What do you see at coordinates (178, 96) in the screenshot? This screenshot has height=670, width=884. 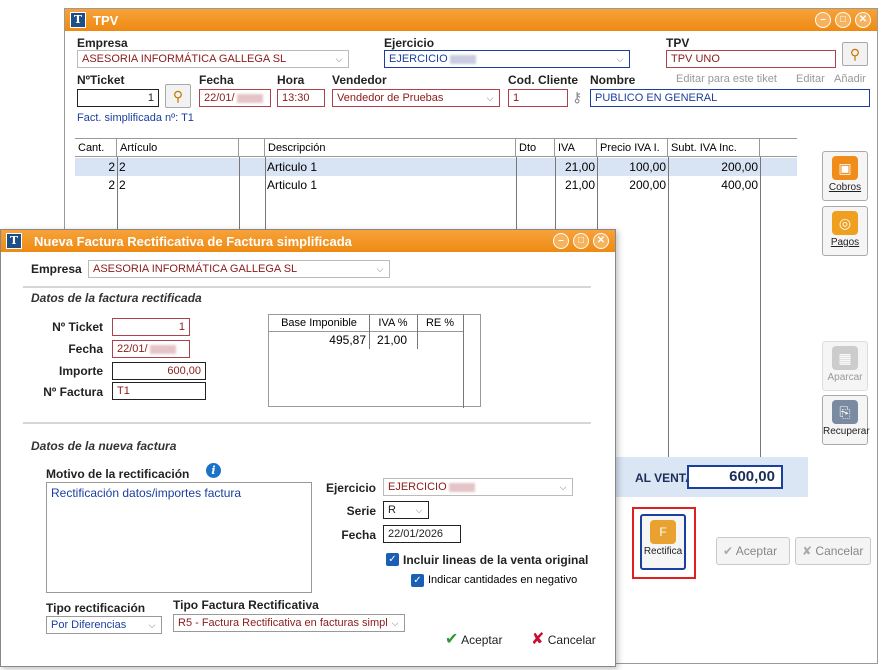 I see `ticket-search-button: ⚲` at bounding box center [178, 96].